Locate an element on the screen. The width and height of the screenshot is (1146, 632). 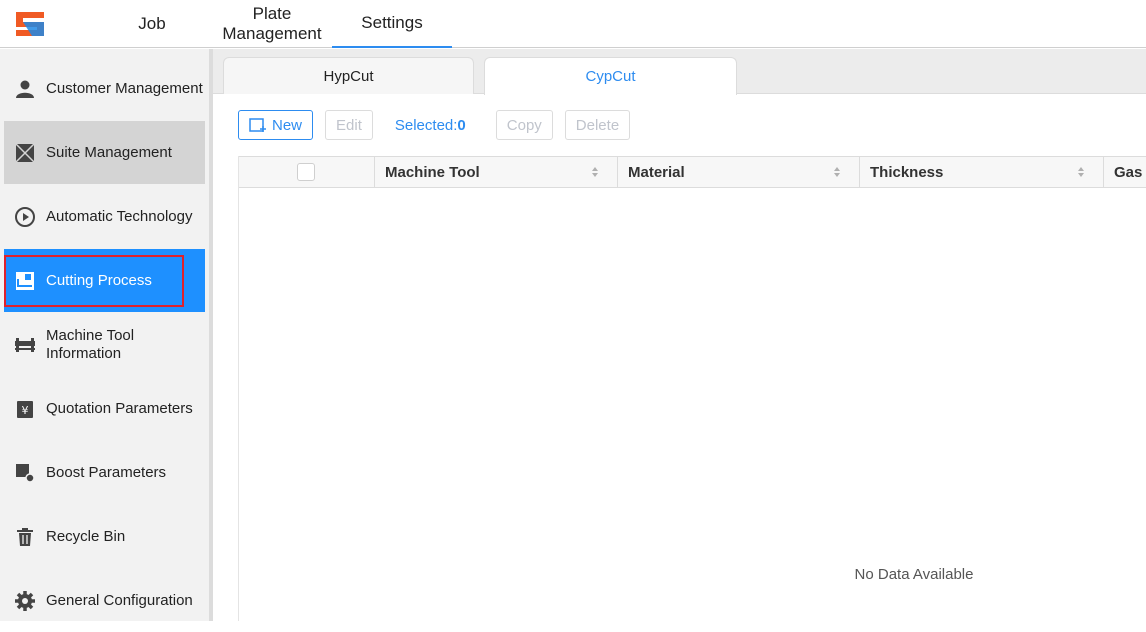
suite-icon is located at coordinates (25, 153).